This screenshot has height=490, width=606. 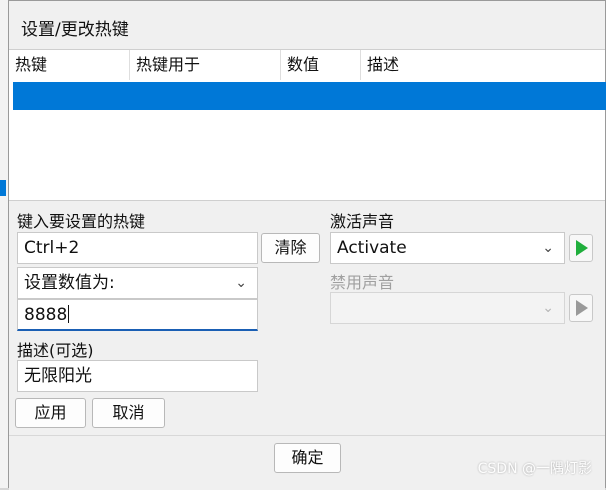 What do you see at coordinates (50, 413) in the screenshot?
I see `apply-button: 应用` at bounding box center [50, 413].